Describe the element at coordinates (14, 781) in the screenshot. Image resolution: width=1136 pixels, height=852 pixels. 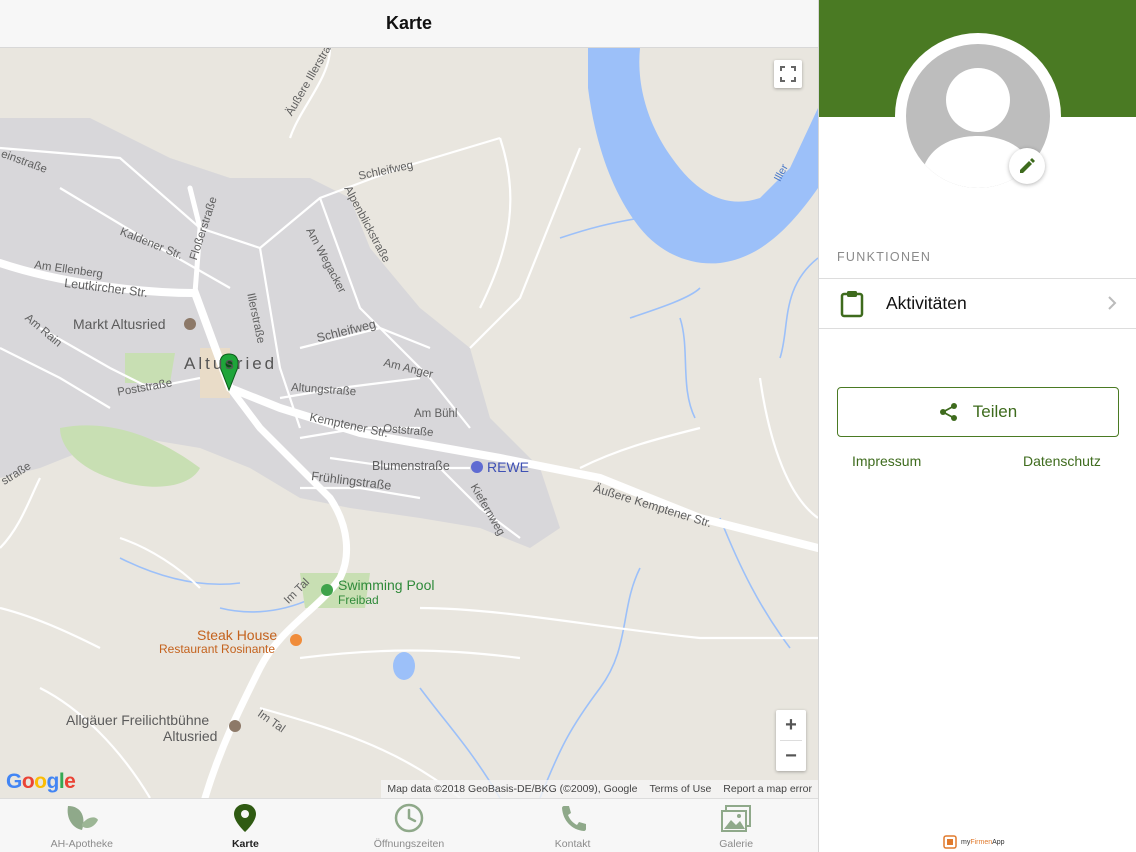
I see `google-logo-letter: G` at that location.